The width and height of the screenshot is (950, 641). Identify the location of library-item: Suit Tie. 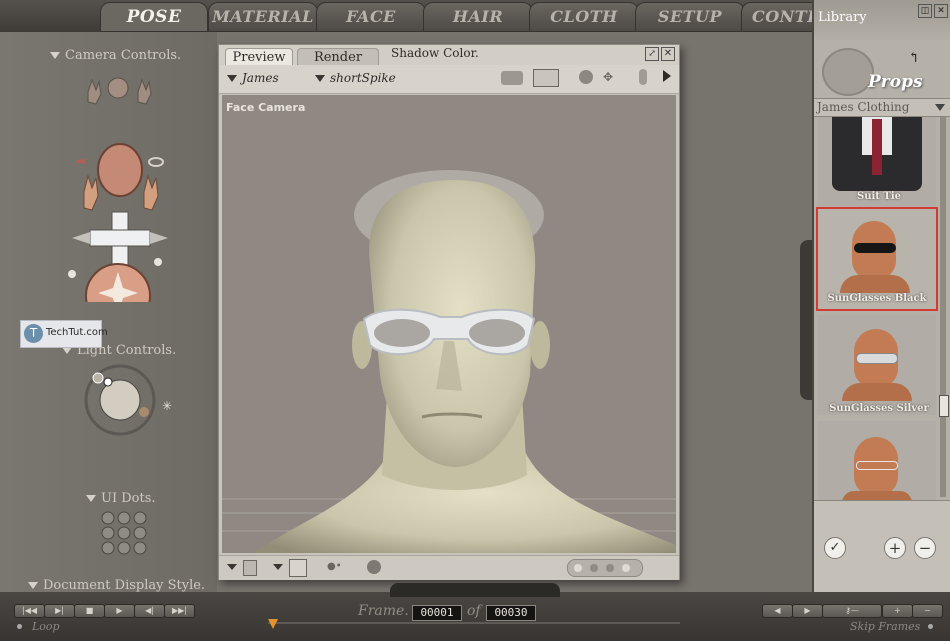
(877, 166).